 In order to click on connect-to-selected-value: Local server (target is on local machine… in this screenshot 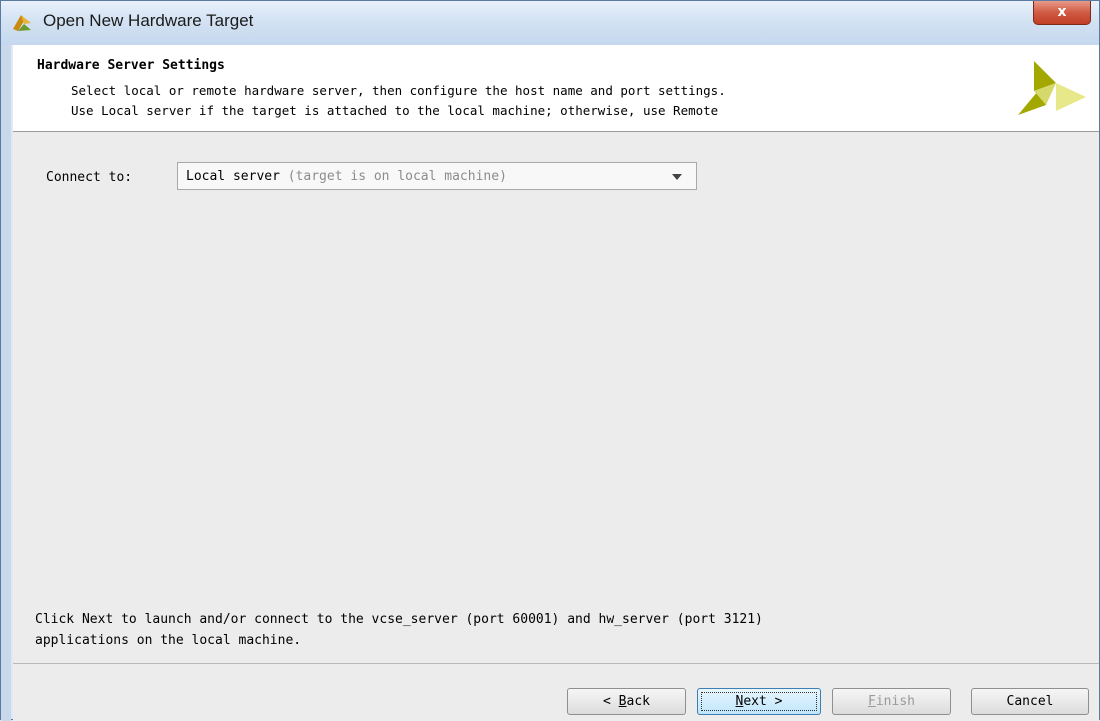, I will do `click(346, 176)`.